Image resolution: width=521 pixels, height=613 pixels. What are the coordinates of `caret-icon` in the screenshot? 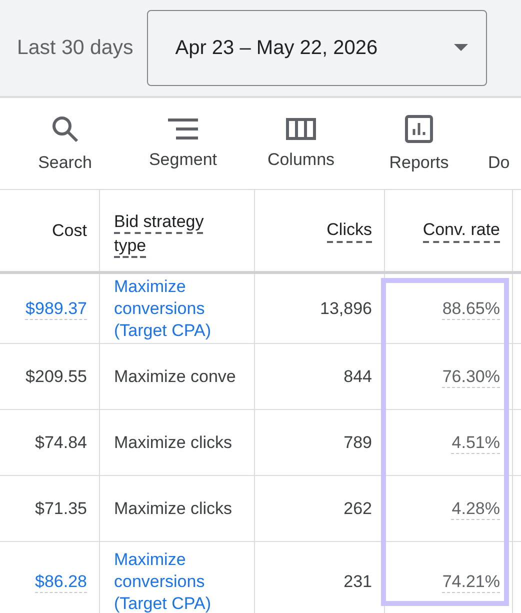 It's located at (461, 48).